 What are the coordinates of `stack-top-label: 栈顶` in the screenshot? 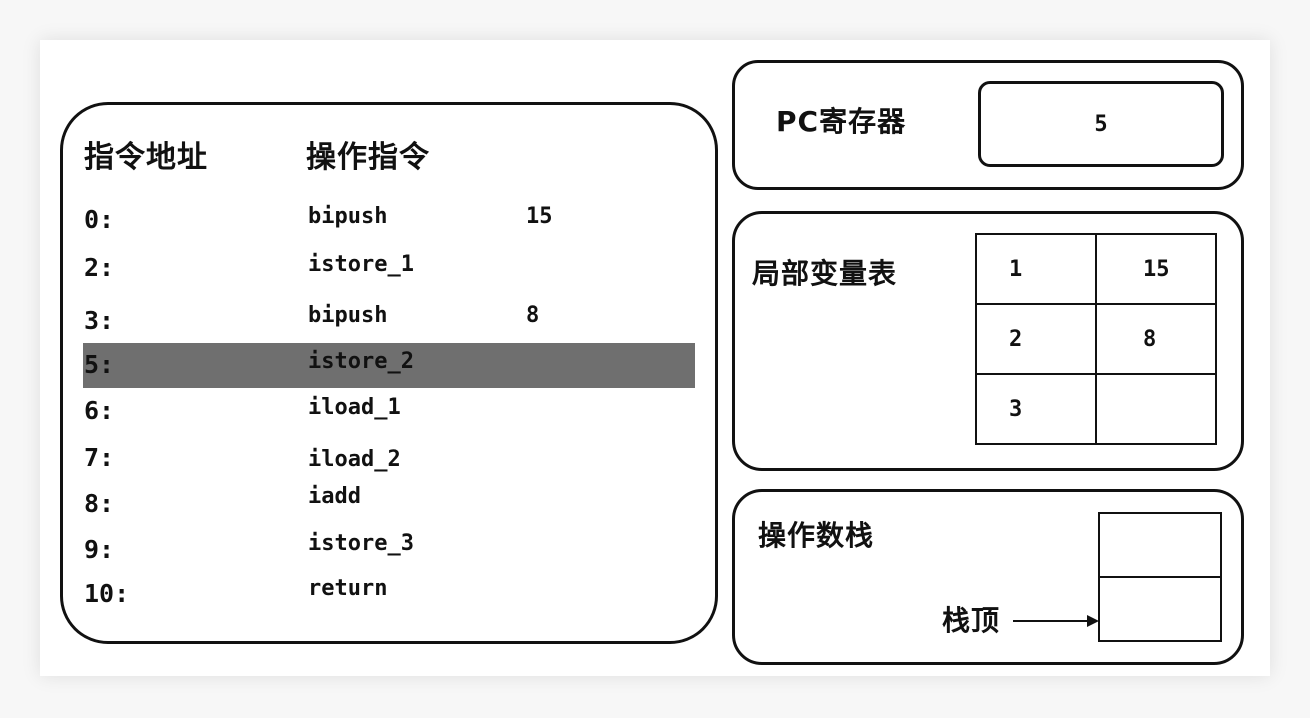 It's located at (971, 620).